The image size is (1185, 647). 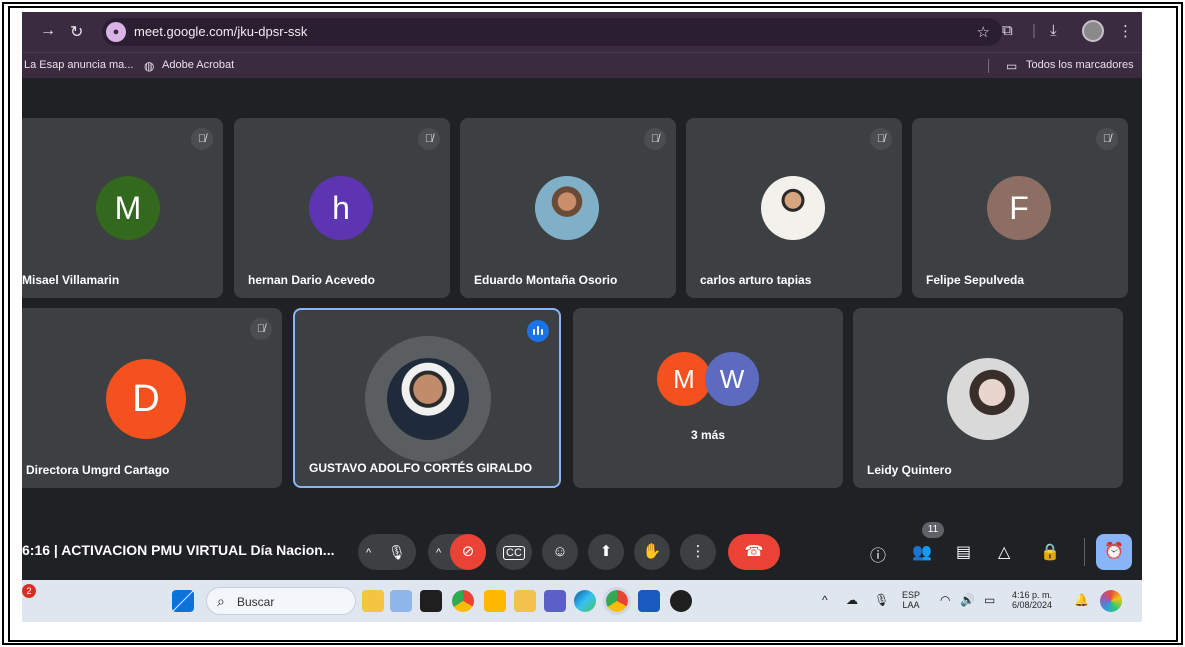 I want to click on clock-time: 4:16 p. m., so click(x=1032, y=595).